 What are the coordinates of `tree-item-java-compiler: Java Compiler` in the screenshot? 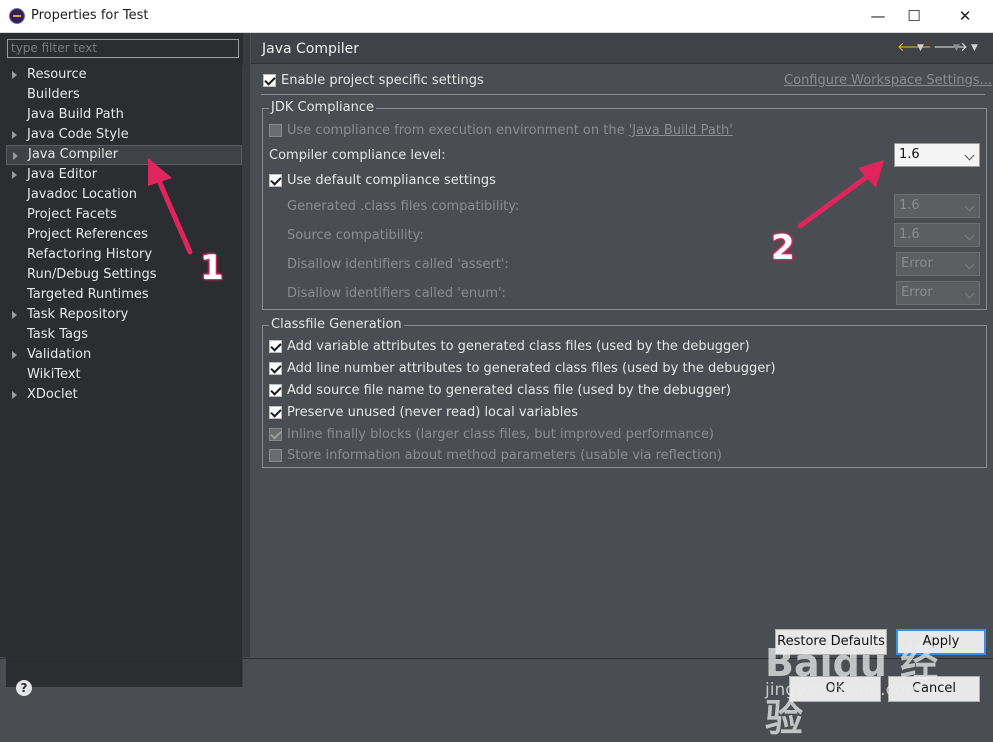 It's located at (124, 155).